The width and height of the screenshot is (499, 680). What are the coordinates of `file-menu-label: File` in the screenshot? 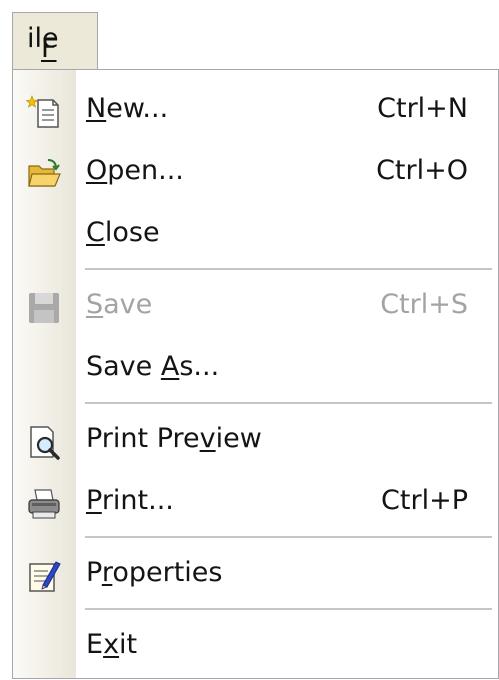 It's located at (43, 43).